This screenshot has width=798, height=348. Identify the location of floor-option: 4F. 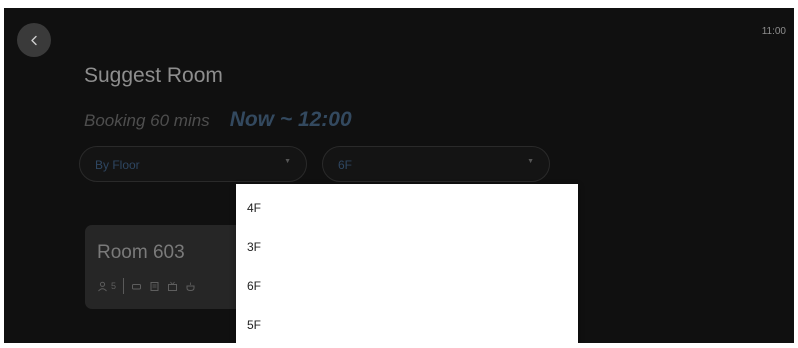
(407, 207).